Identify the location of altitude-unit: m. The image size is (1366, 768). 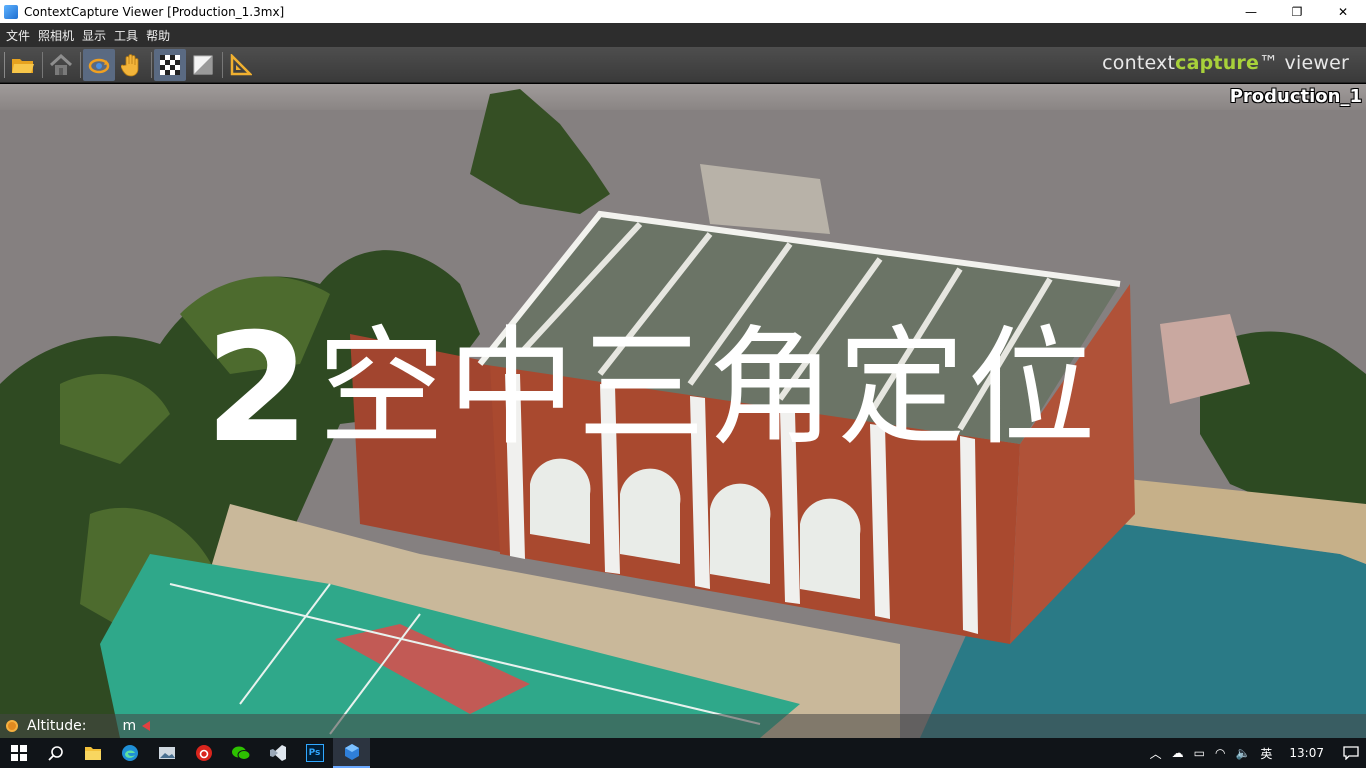
(129, 726).